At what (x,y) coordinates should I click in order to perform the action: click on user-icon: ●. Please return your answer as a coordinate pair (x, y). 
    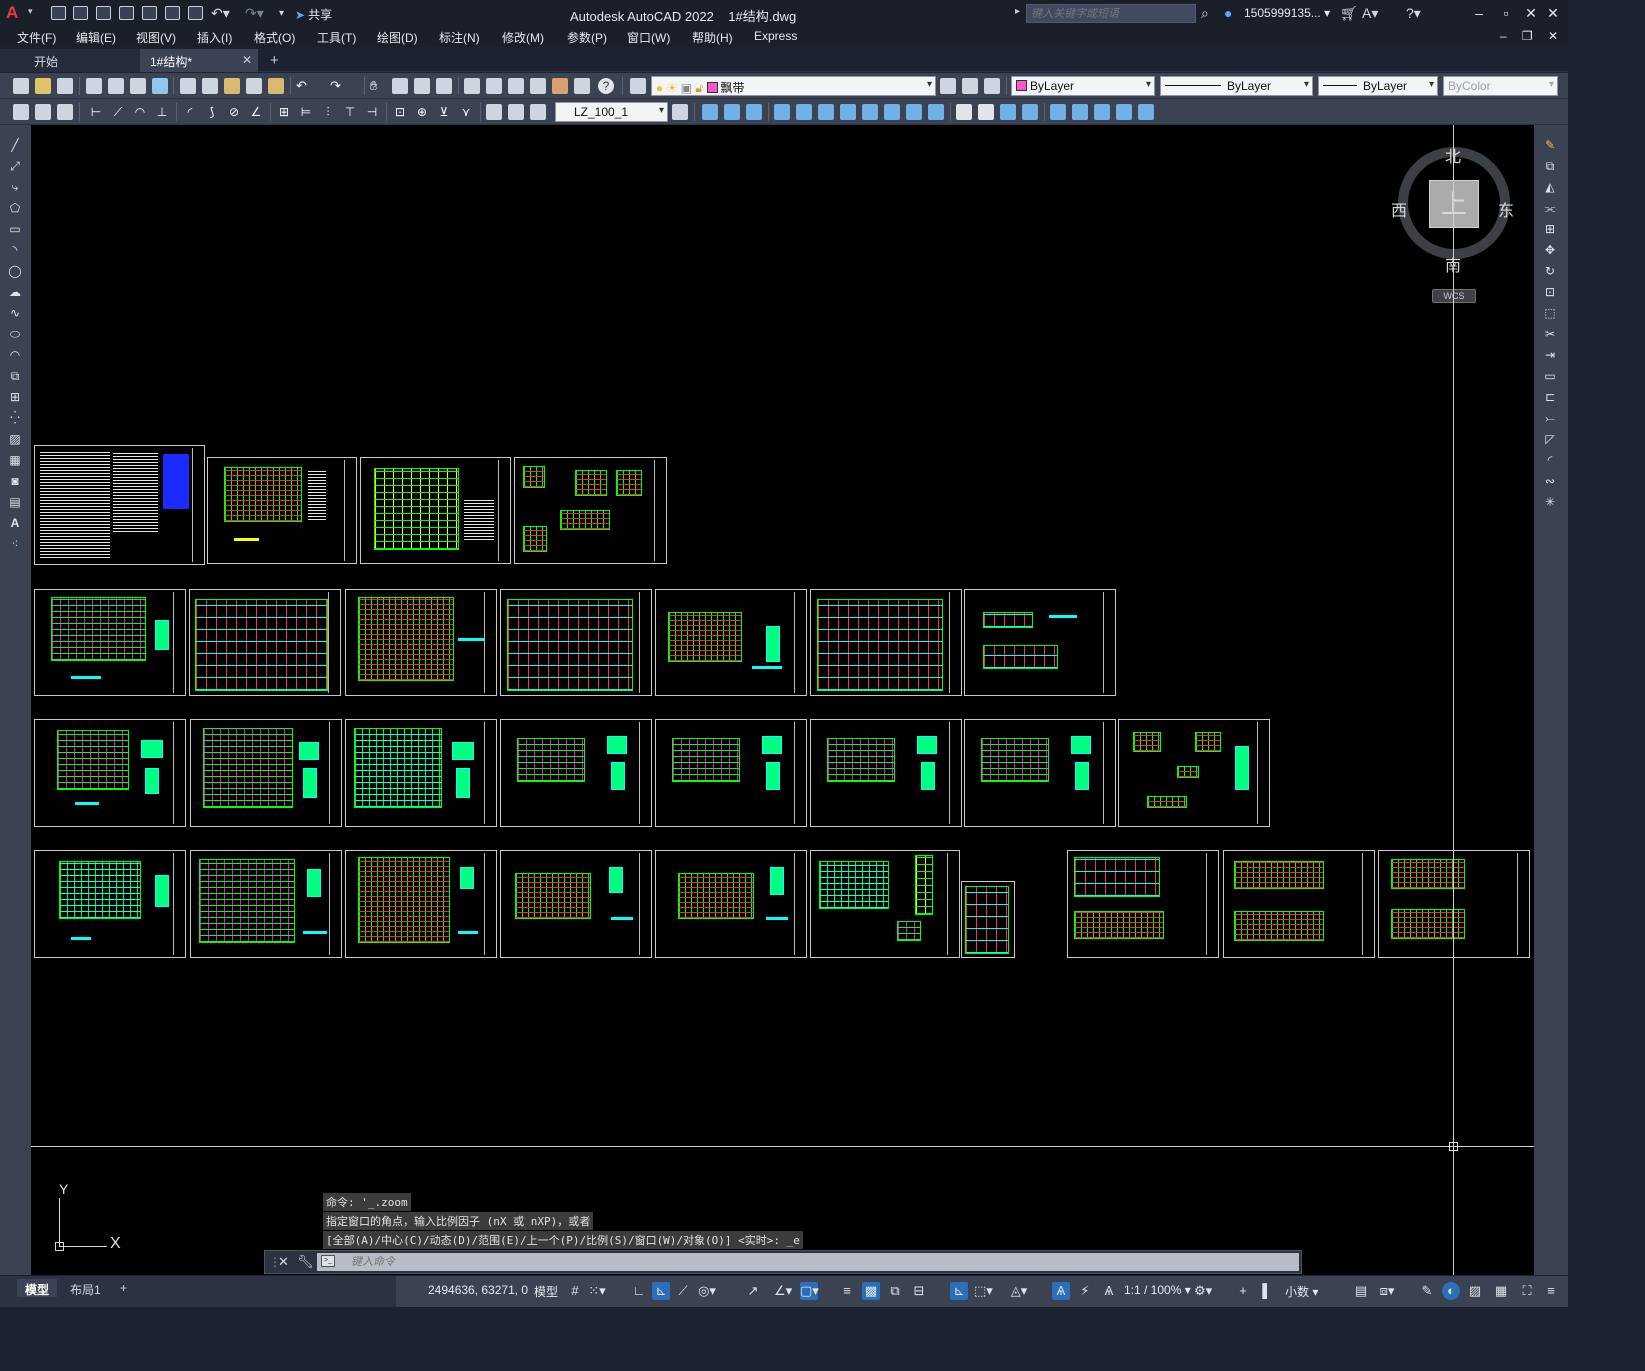
    Looking at the image, I should click on (1232, 13).